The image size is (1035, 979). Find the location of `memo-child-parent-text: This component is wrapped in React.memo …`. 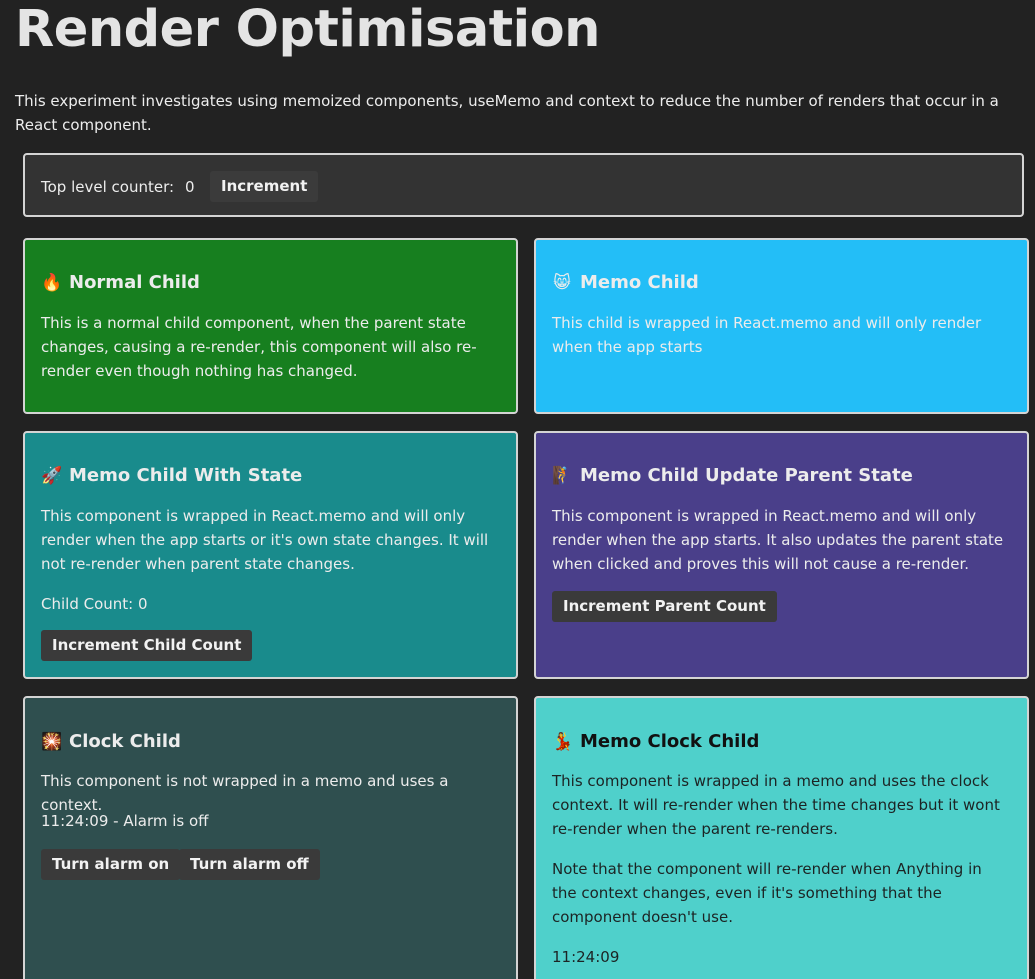

memo-child-parent-text: This component is wrapped in React.memo … is located at coordinates (778, 540).